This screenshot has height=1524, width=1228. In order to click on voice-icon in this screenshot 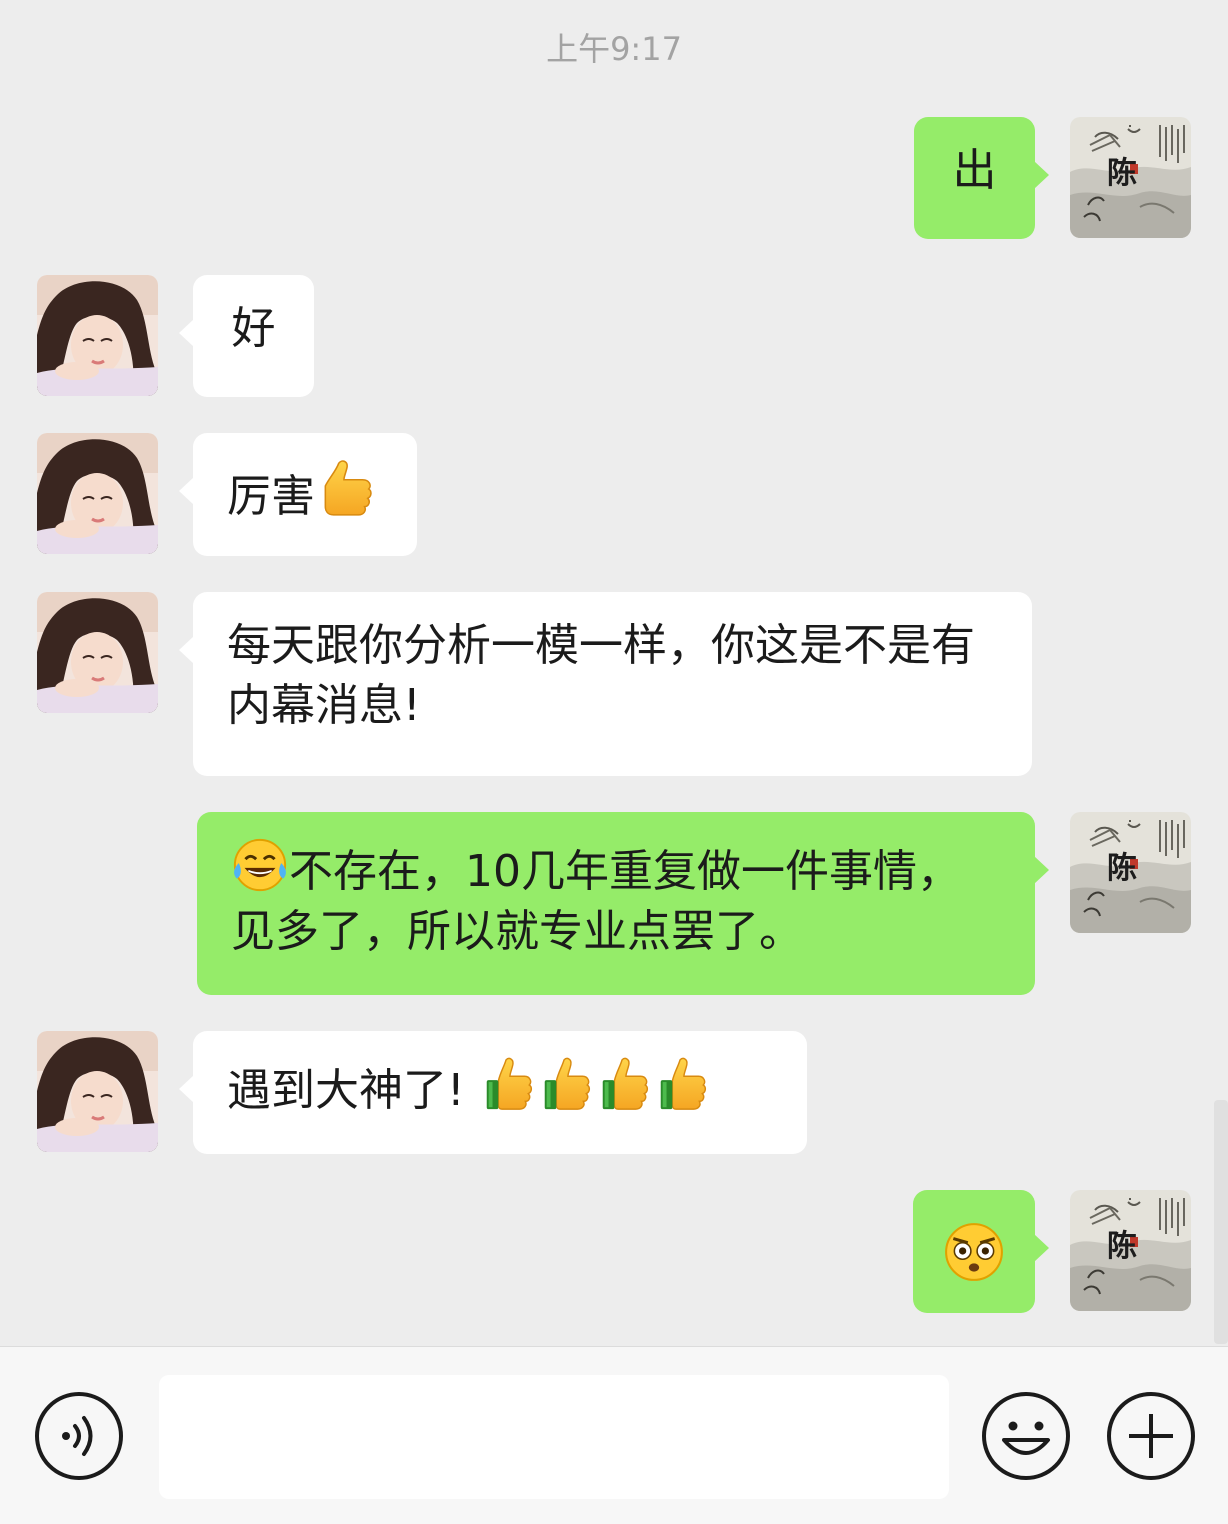, I will do `click(79, 1436)`.